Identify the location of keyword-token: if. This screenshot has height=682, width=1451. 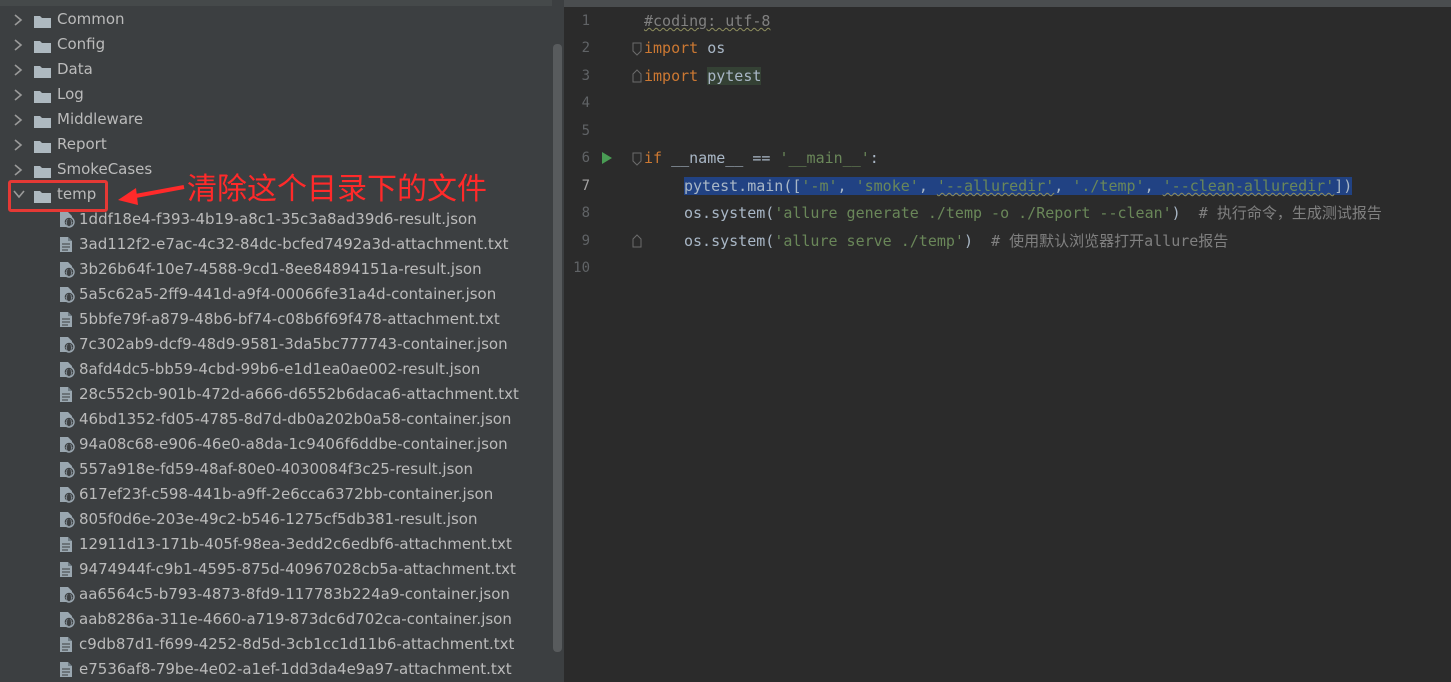
(653, 158).